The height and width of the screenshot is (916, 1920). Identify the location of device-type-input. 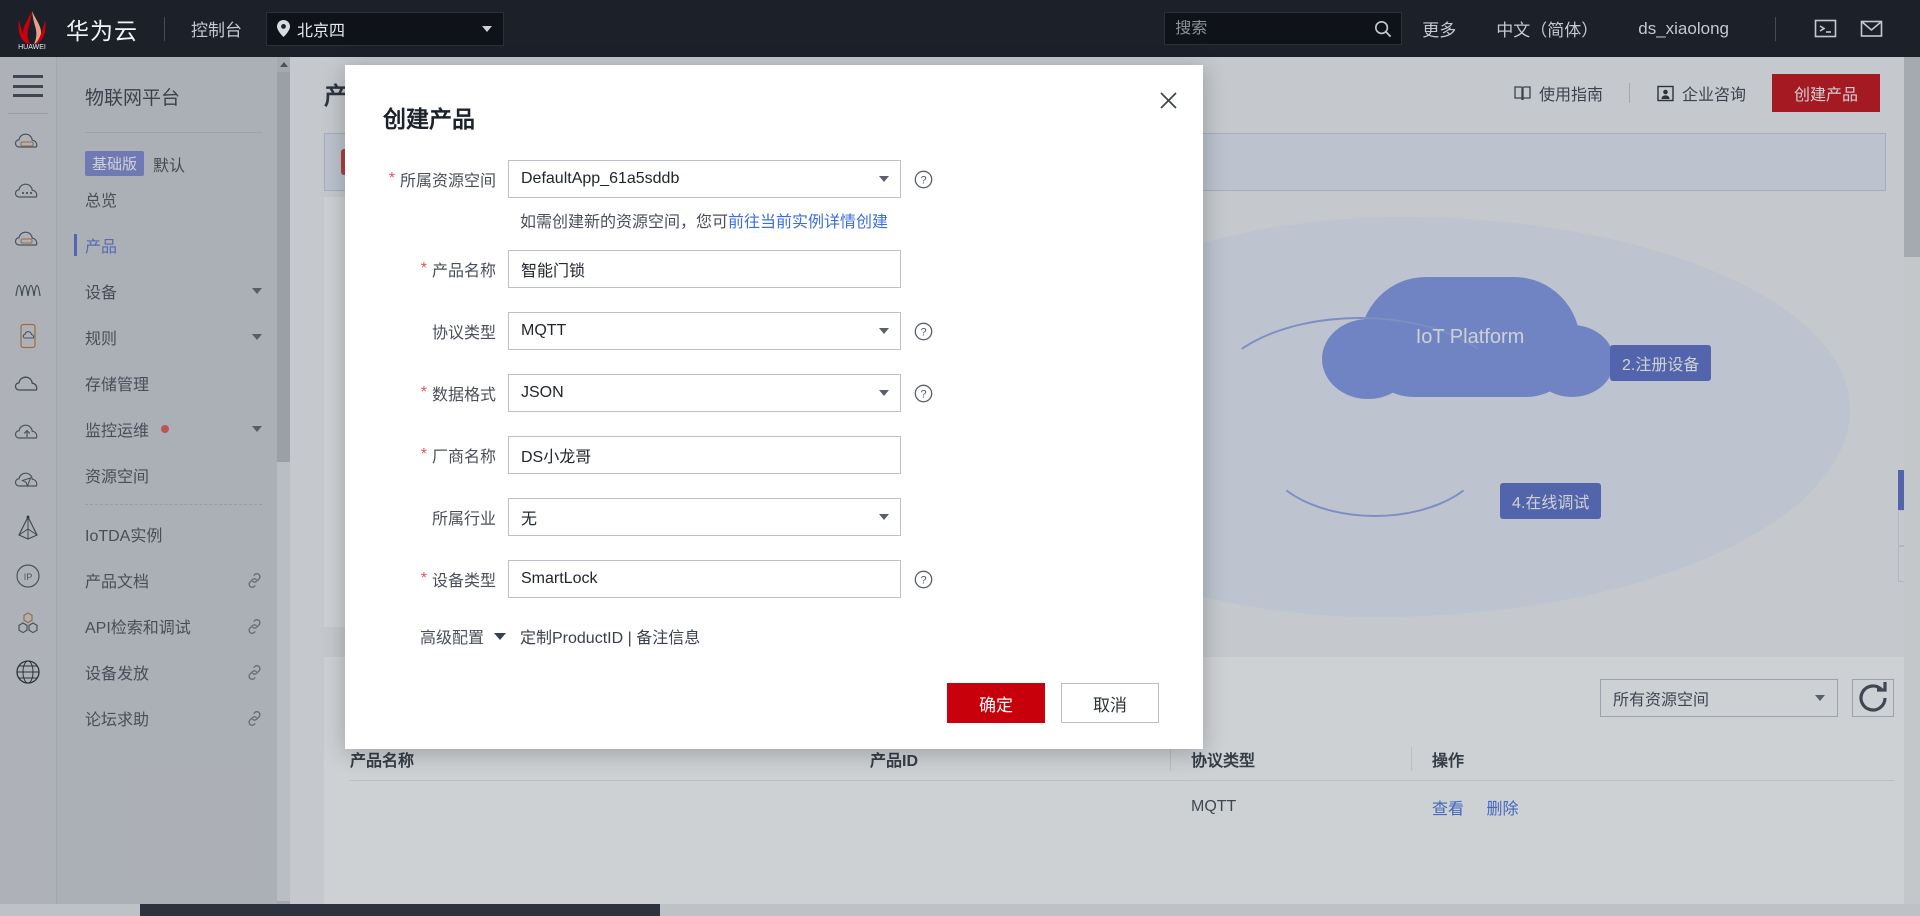
(704, 579).